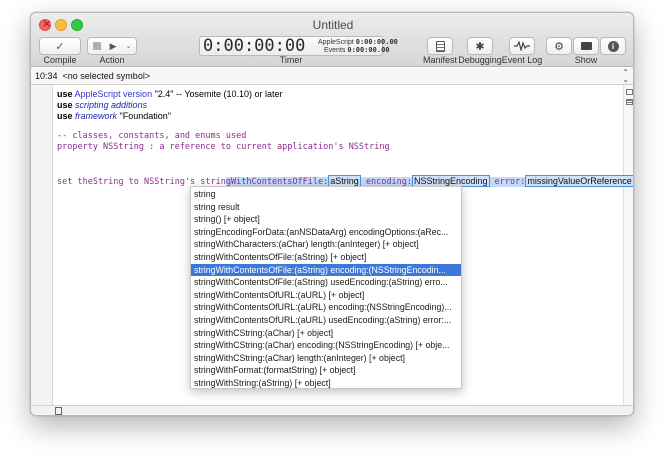 The image size is (664, 467). I want to click on action-control: ▶ ⌄, so click(112, 46).